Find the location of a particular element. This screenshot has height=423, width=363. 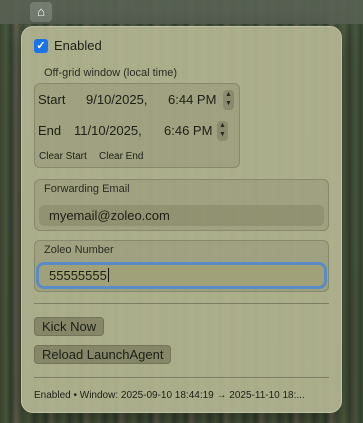

end-label: End is located at coordinates (50, 130).